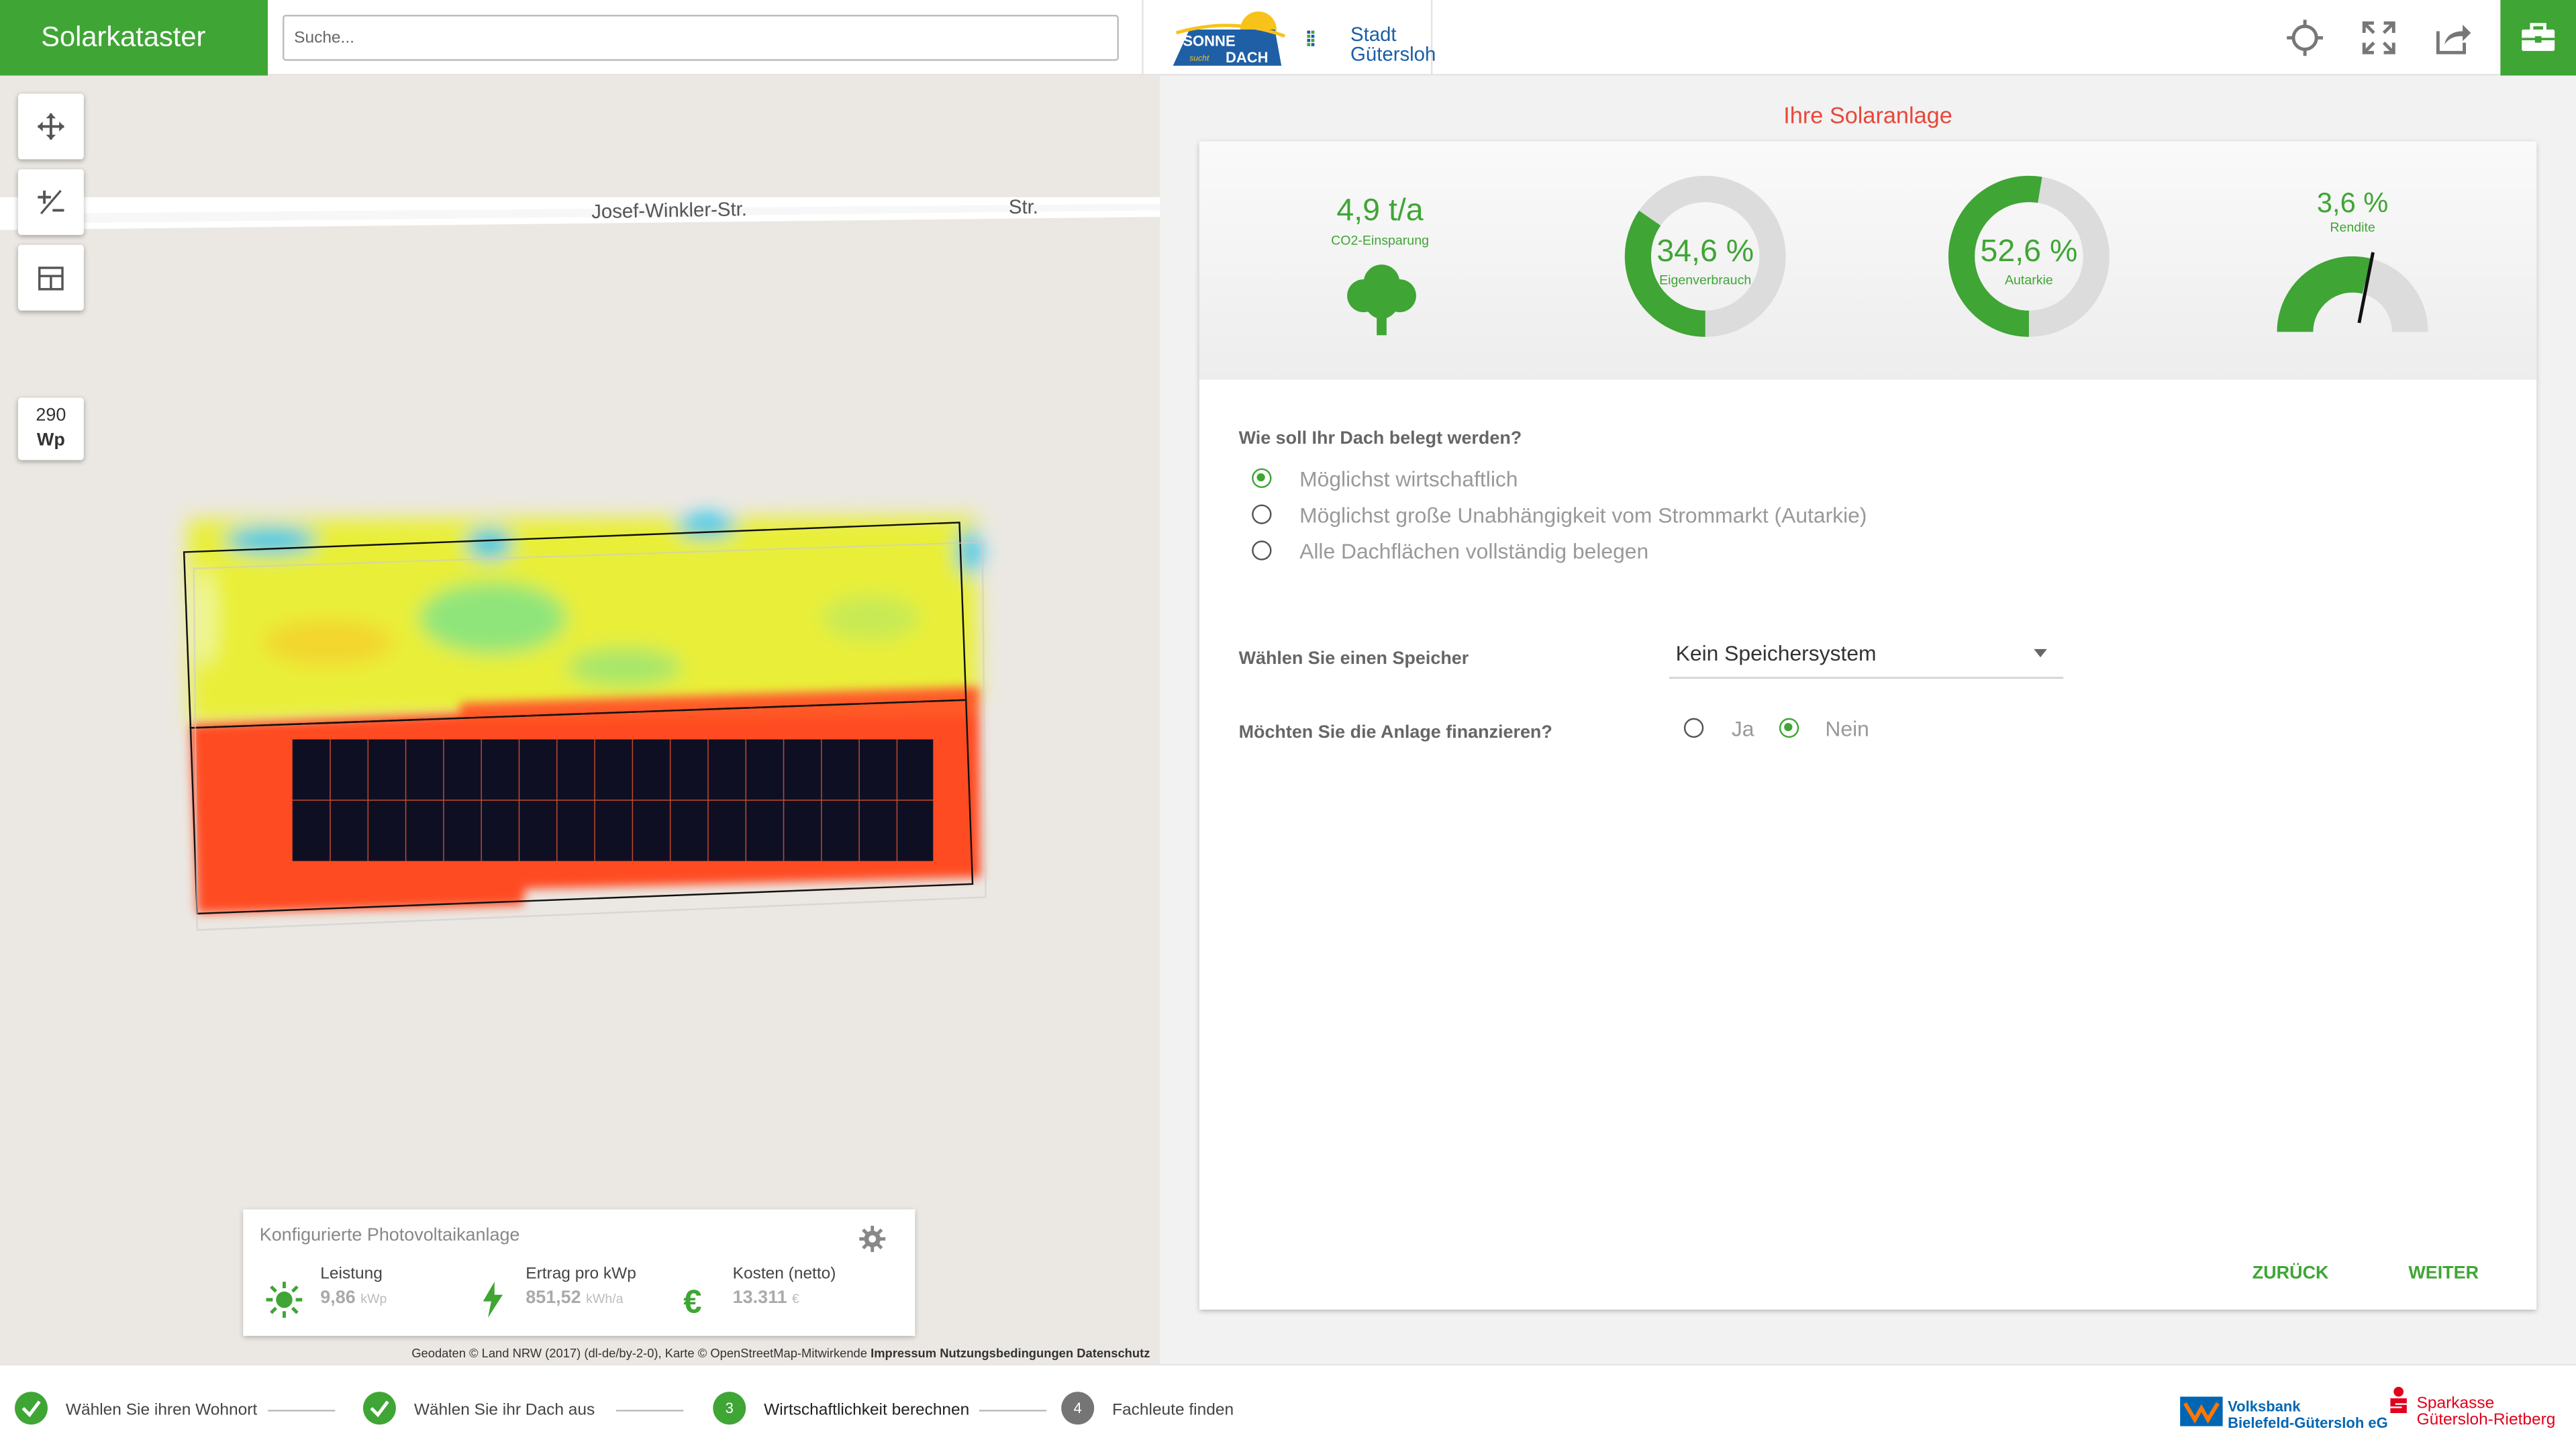 The height and width of the screenshot is (1450, 2576). I want to click on radio-vollstaendig, so click(1262, 550).